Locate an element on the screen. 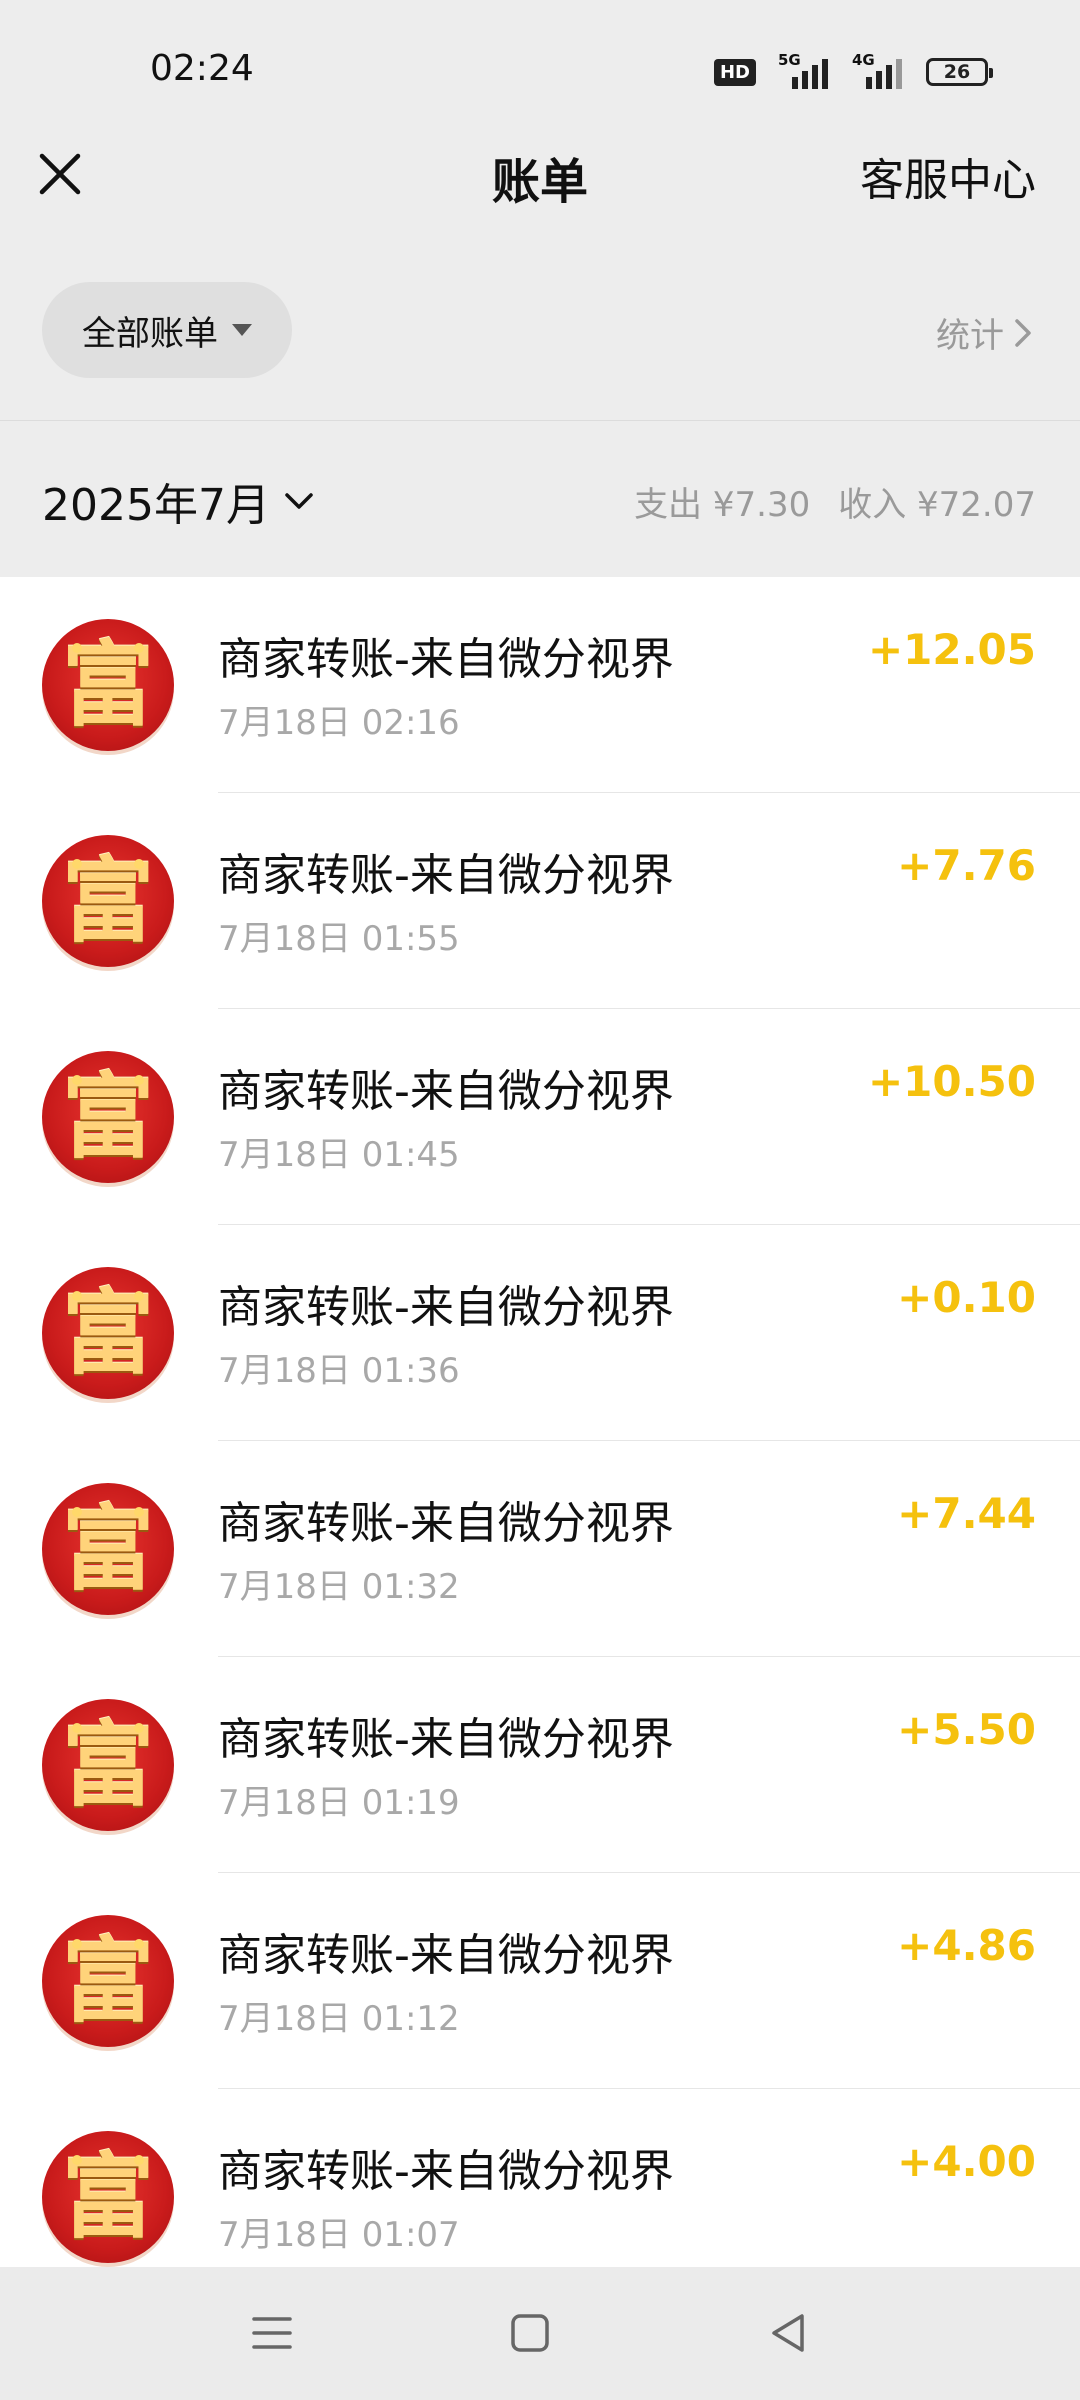 The image size is (1080, 2400). net-type-label: 4G is located at coordinates (863, 60).